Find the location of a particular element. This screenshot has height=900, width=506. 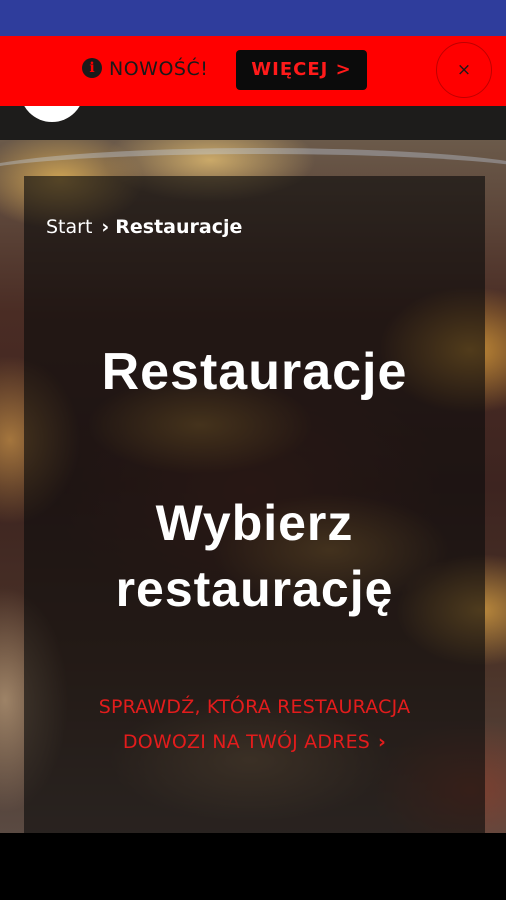

navigation-bar is located at coordinates (253, 866).